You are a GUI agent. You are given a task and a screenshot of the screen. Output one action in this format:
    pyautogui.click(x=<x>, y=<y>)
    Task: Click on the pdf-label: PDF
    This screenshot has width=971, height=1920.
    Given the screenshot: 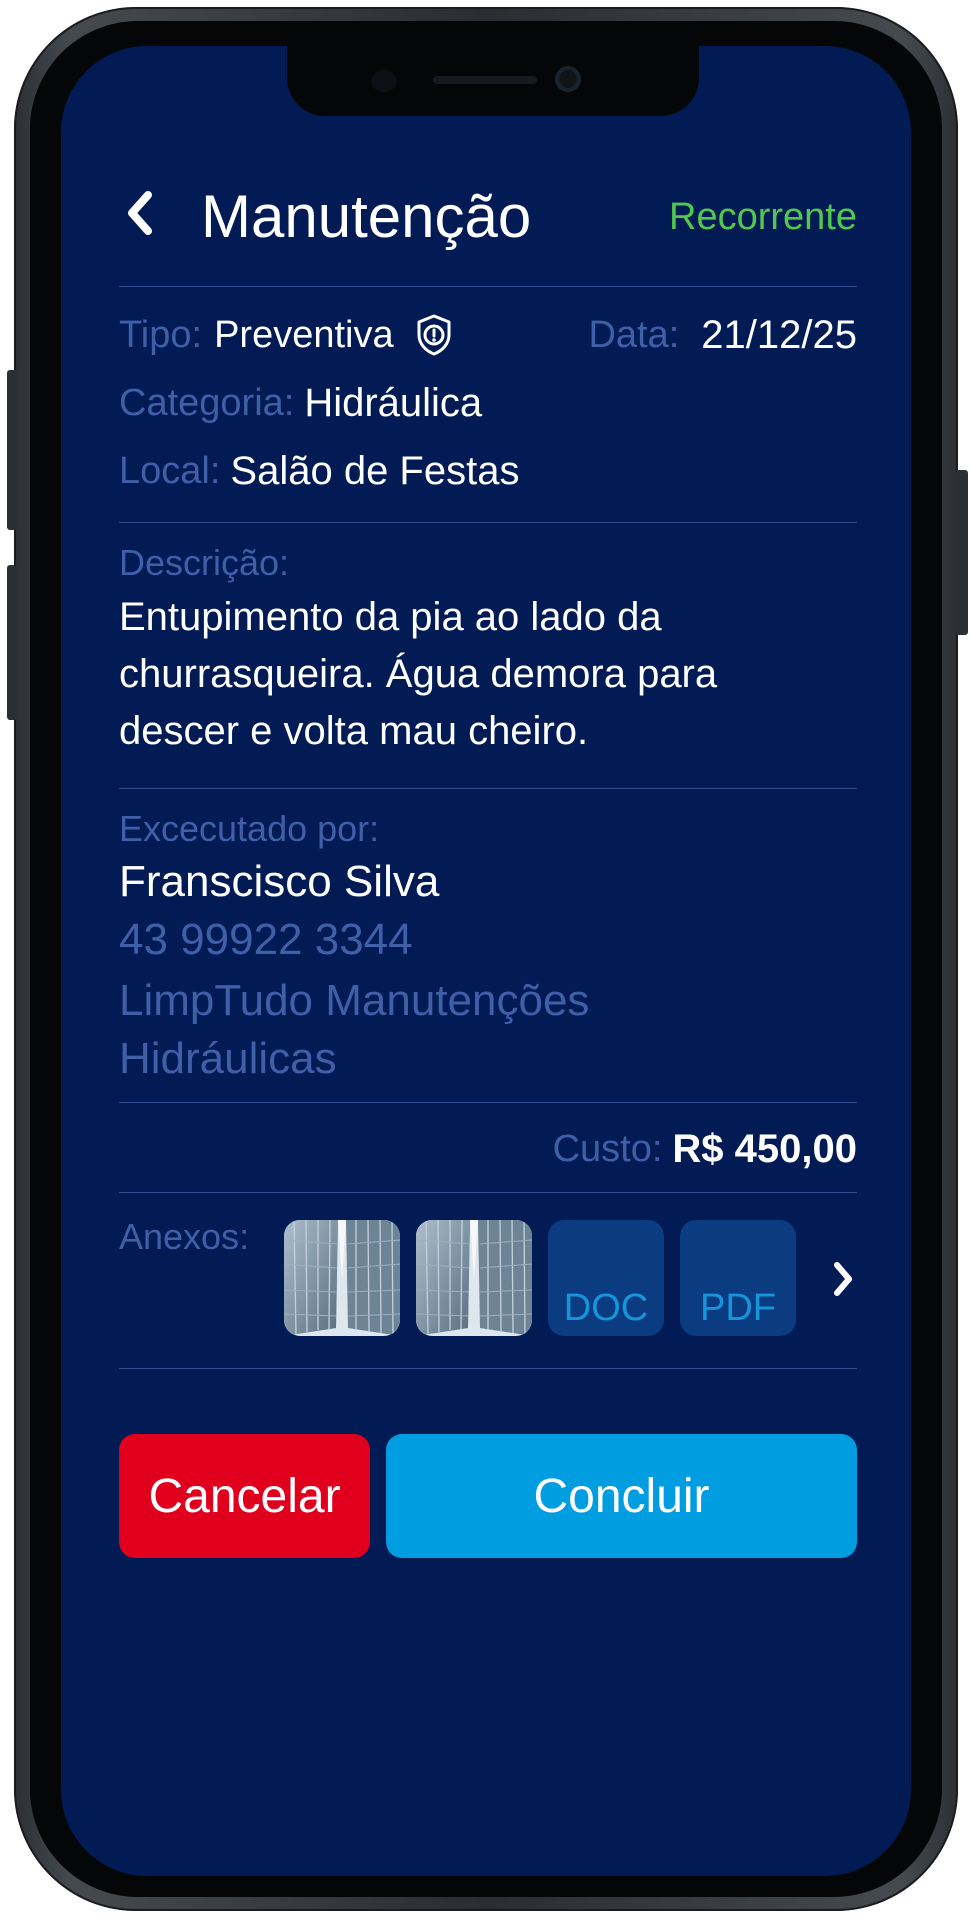 What is the action you would take?
    pyautogui.click(x=738, y=1308)
    